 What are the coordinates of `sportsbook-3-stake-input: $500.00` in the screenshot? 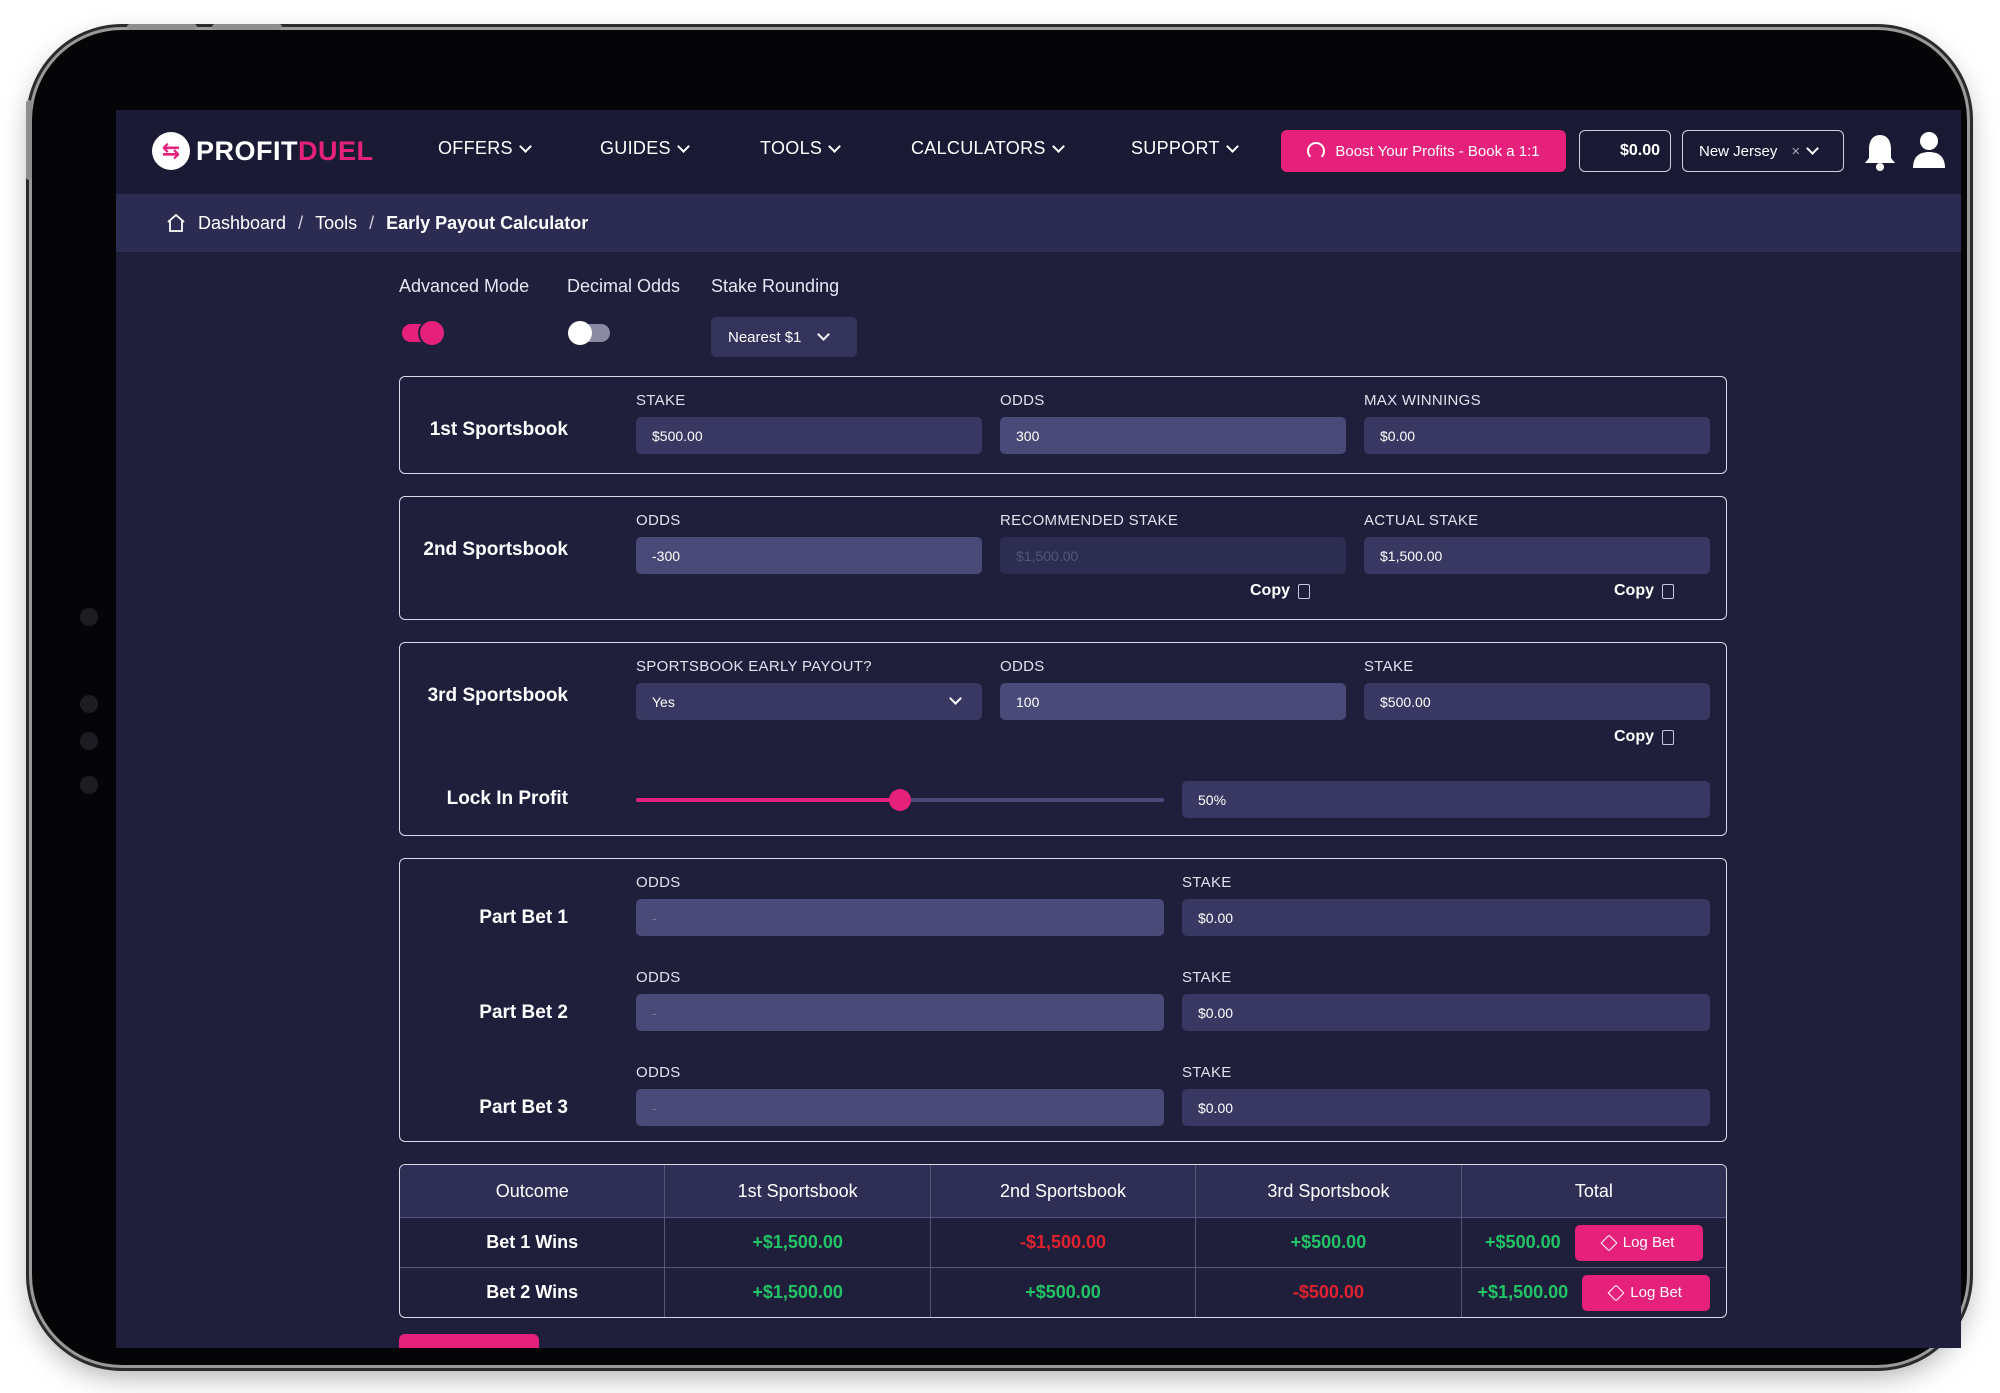 It's located at (1537, 701).